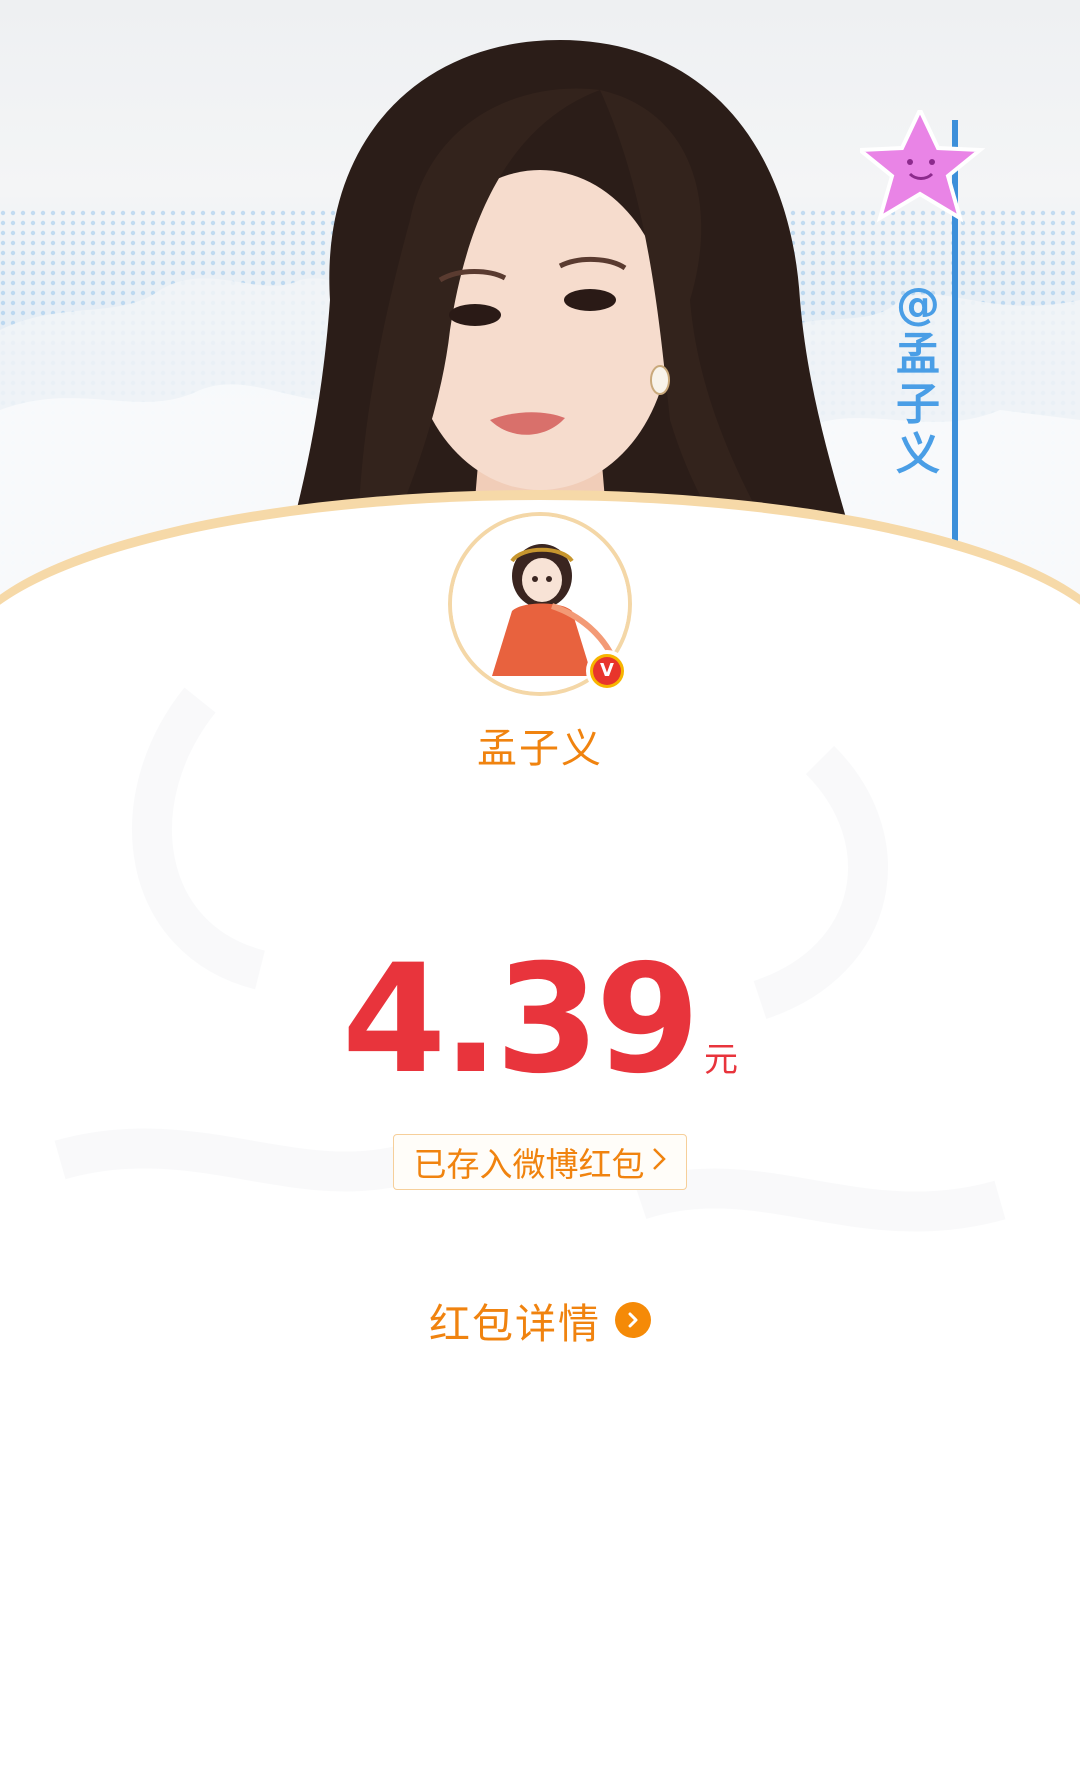 The height and width of the screenshot is (1780, 1080). Describe the element at coordinates (659, 1162) in the screenshot. I see `chevron-right-icon` at that location.